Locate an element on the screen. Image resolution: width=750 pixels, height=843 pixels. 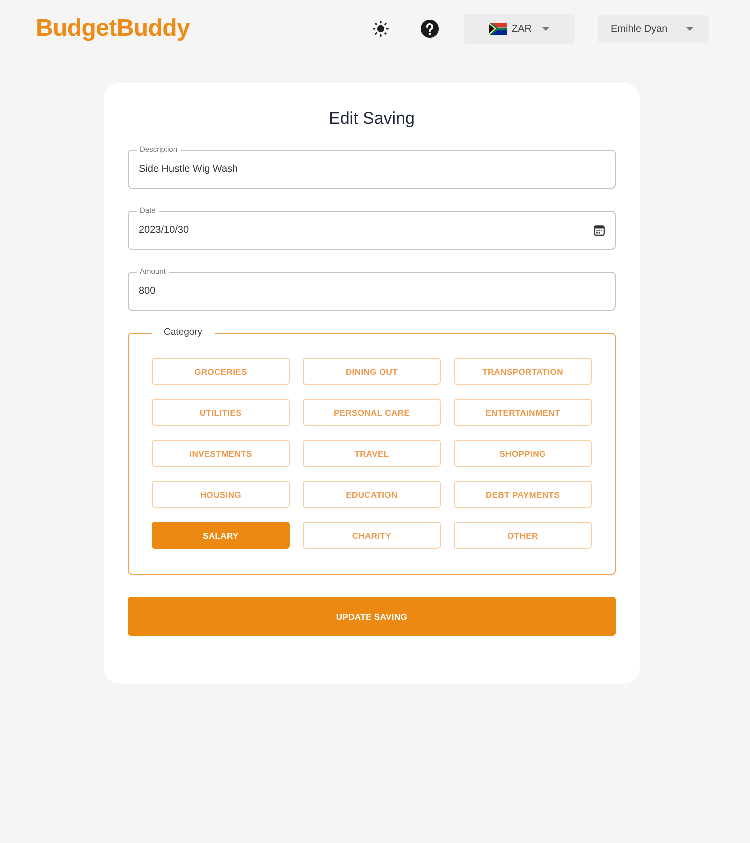
theme-toggle-button is located at coordinates (381, 29).